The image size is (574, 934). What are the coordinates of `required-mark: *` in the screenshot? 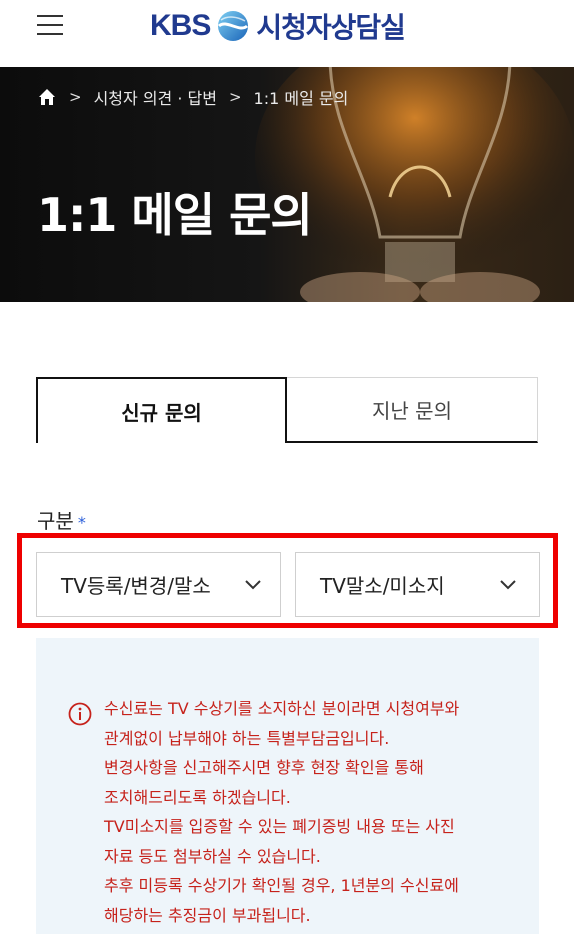 It's located at (81, 522).